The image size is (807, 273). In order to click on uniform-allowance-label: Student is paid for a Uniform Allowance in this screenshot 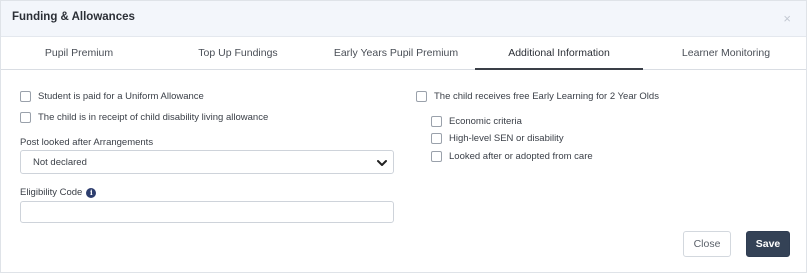, I will do `click(121, 96)`.